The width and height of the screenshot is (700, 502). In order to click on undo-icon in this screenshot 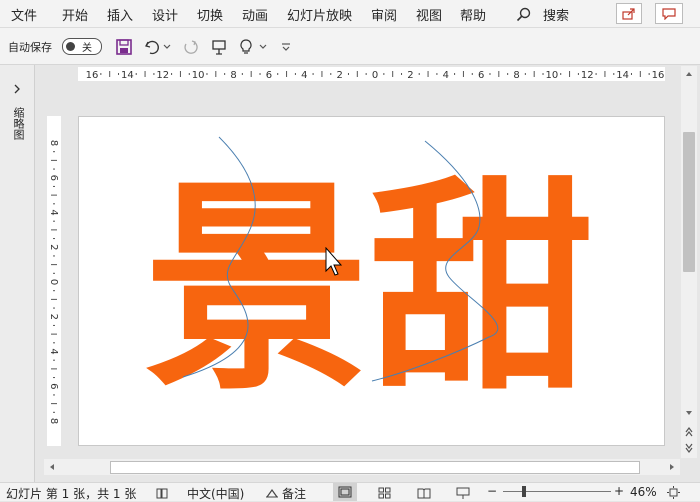, I will do `click(152, 47)`.